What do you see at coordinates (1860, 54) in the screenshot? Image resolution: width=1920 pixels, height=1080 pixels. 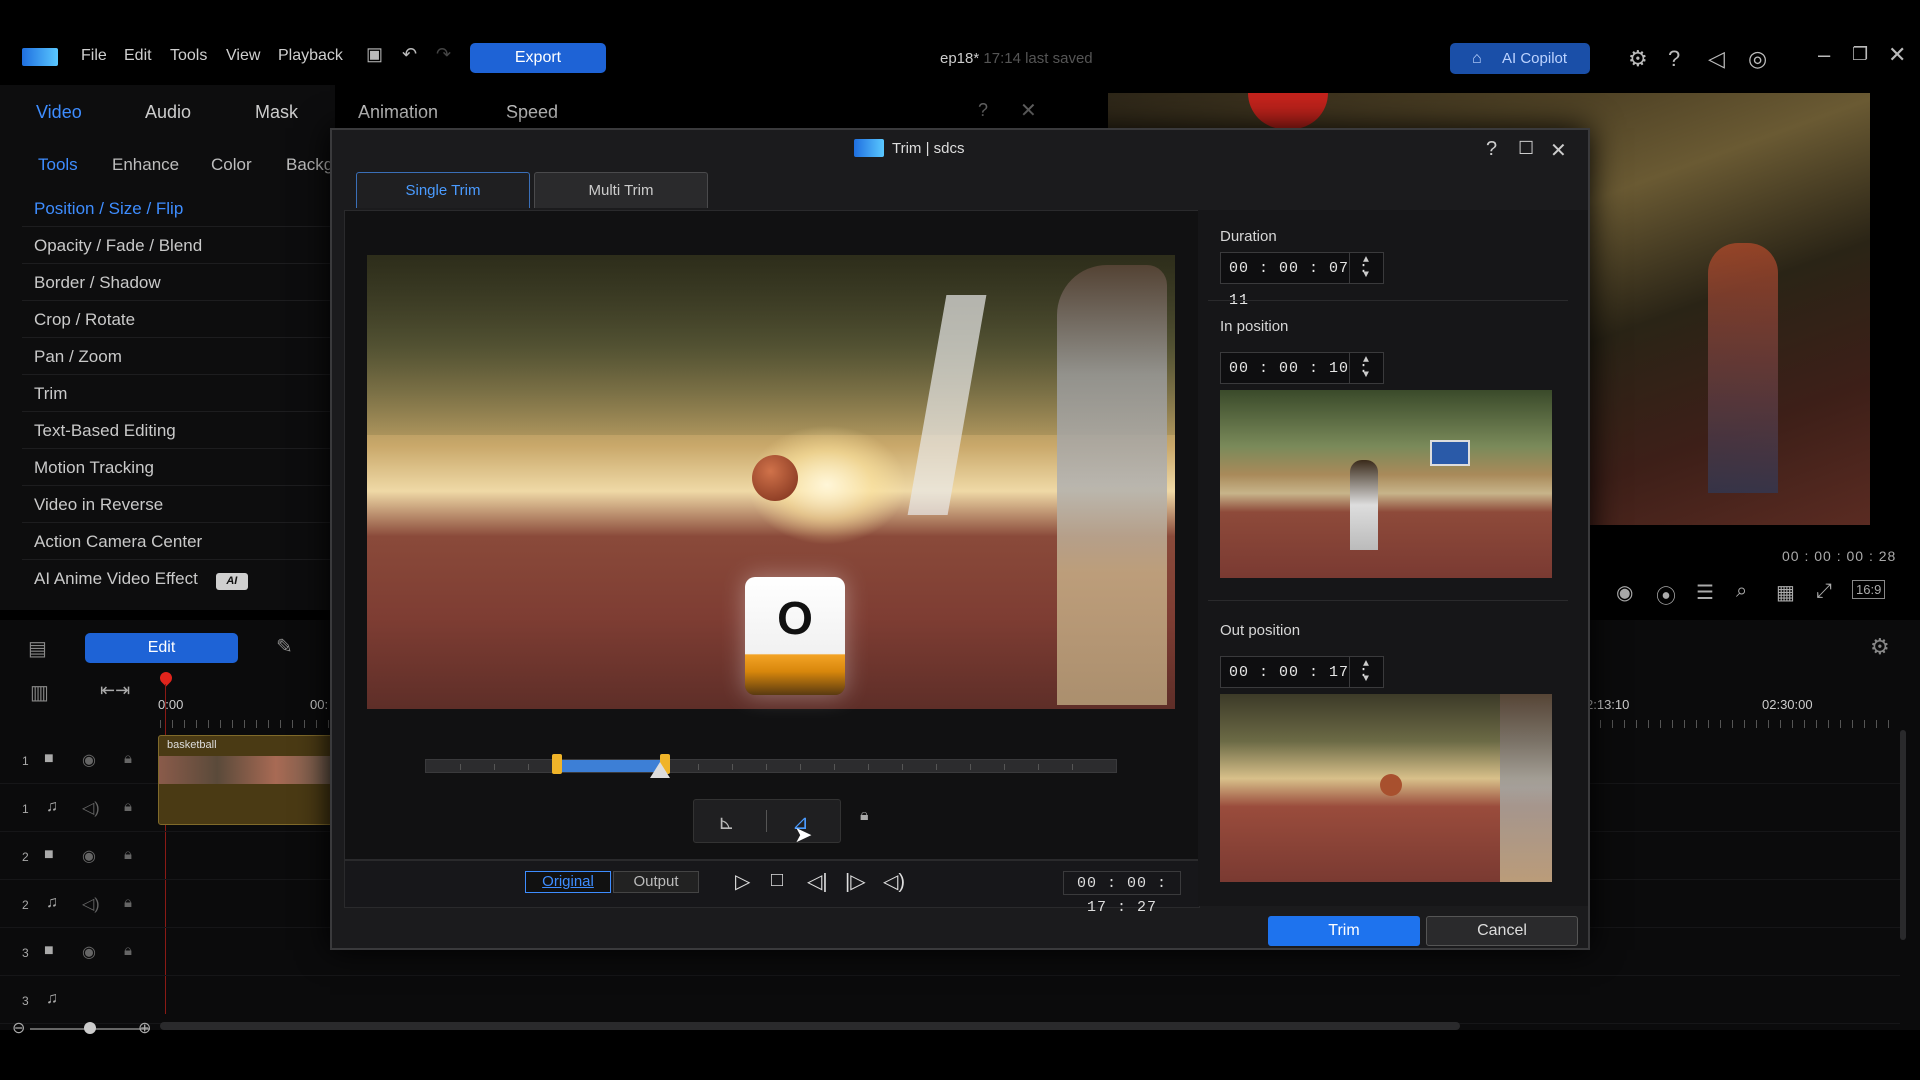 I see `restore-icon: ❐` at bounding box center [1860, 54].